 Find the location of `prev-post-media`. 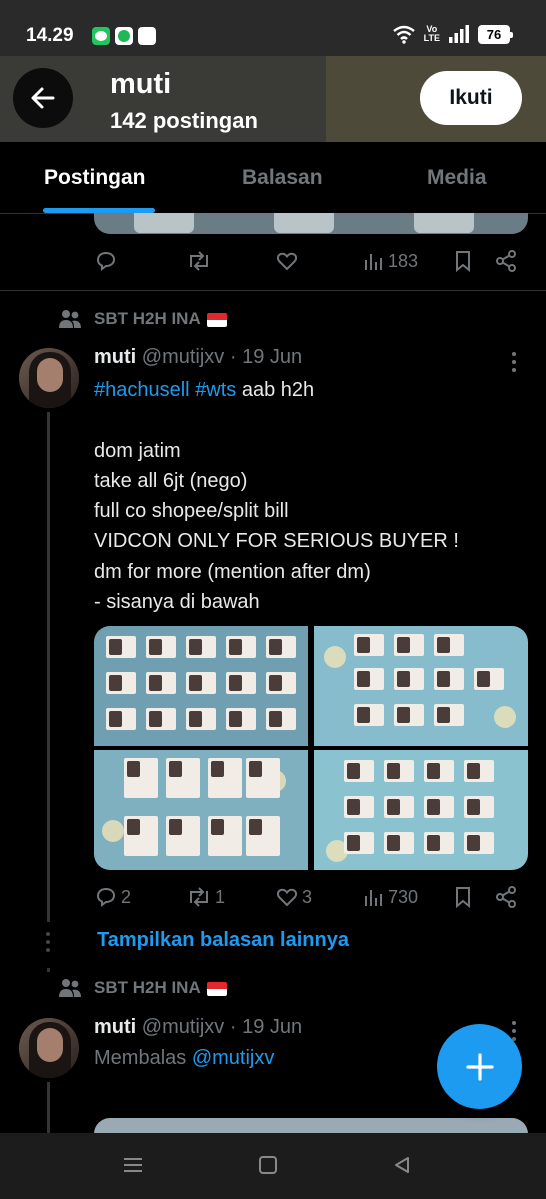

prev-post-media is located at coordinates (311, 223).